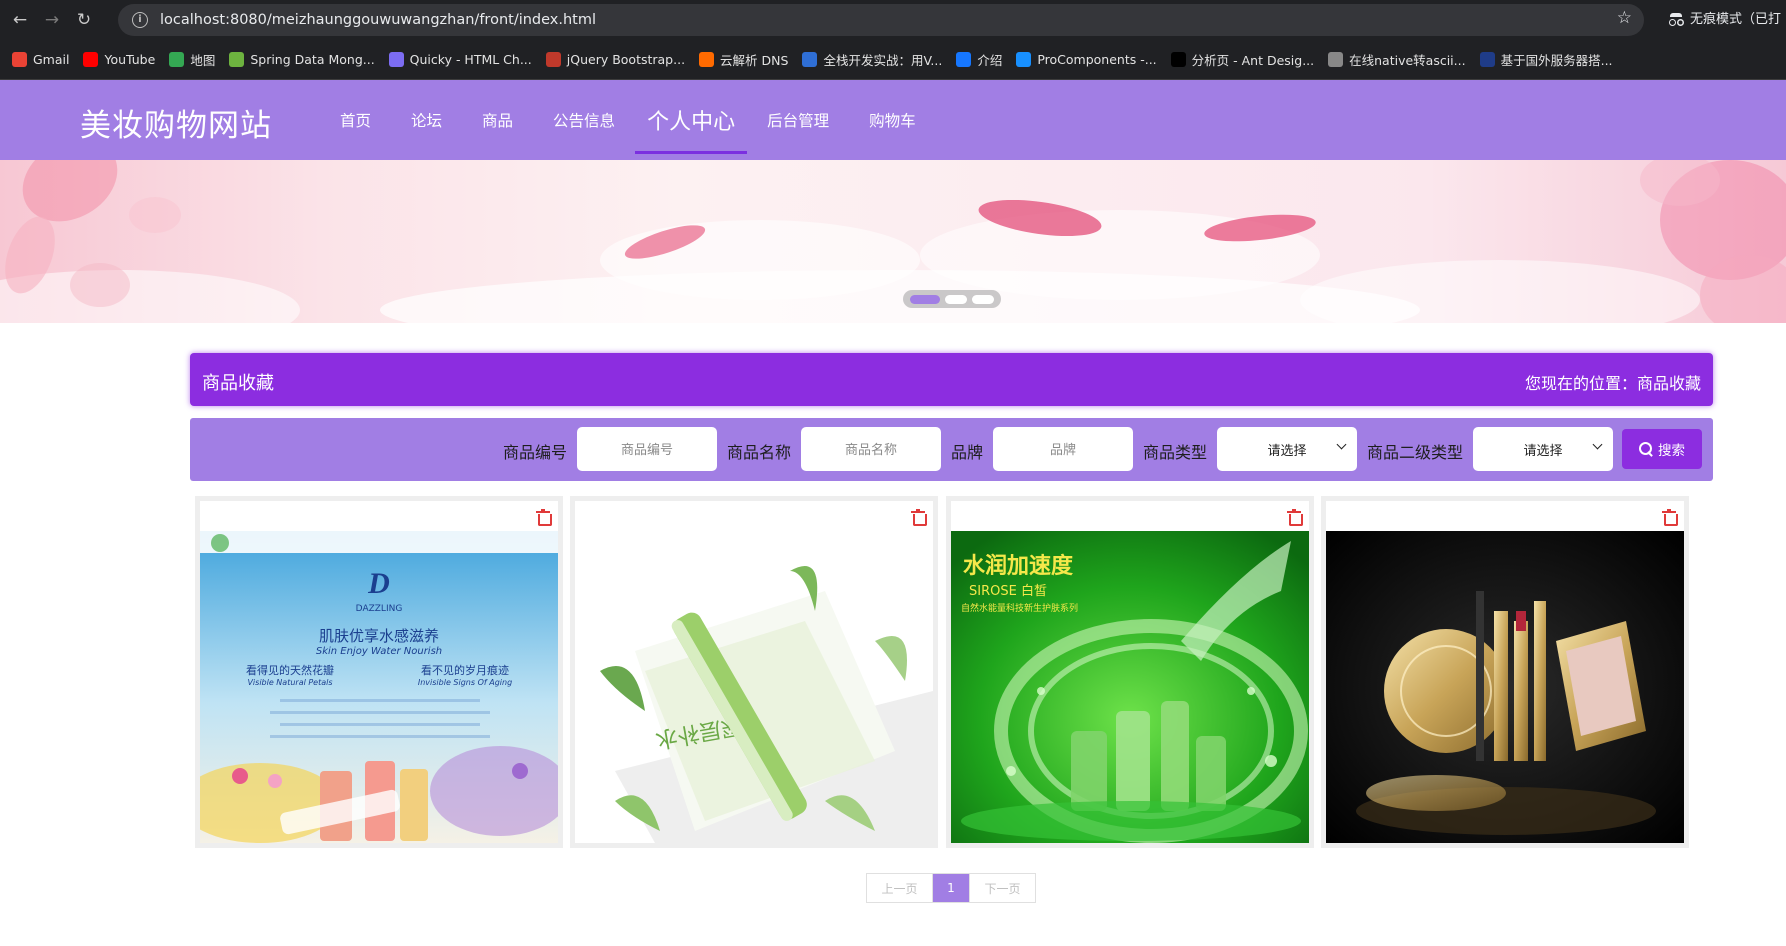 This screenshot has width=1786, height=946. I want to click on product-name-input, so click(871, 449).